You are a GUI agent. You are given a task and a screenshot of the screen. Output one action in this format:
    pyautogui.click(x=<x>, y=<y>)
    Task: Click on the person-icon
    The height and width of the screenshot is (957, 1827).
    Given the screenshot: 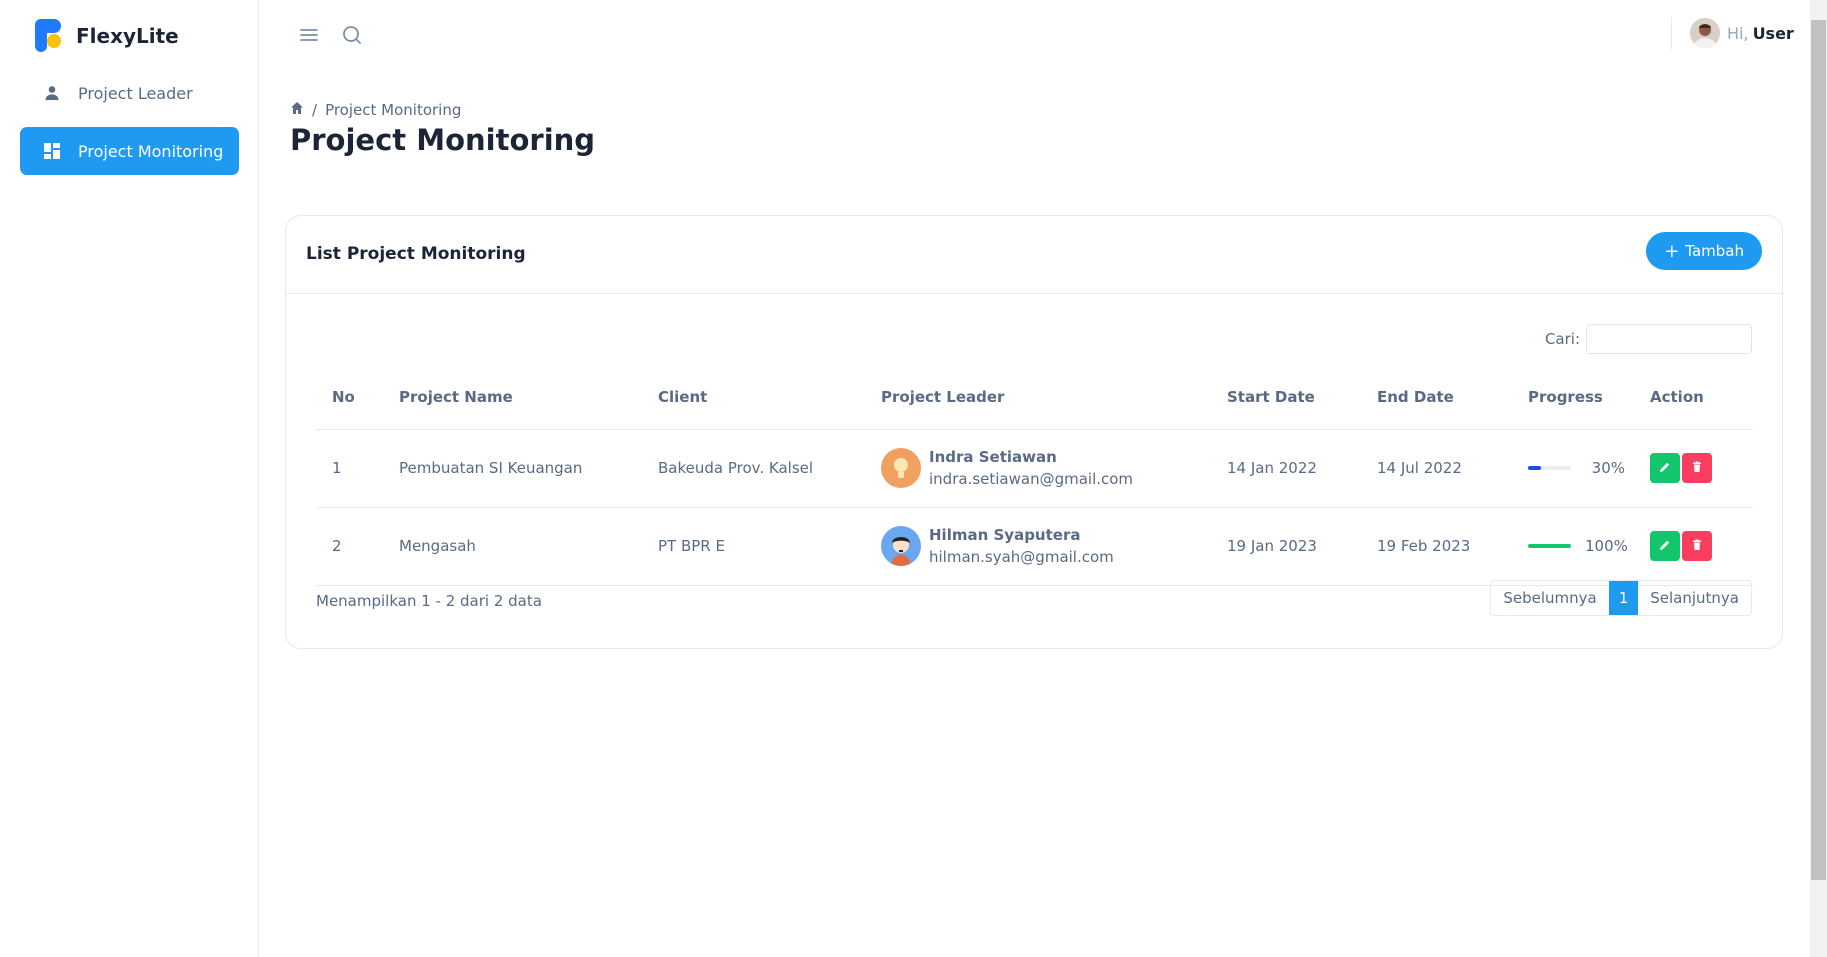 What is the action you would take?
    pyautogui.click(x=52, y=93)
    